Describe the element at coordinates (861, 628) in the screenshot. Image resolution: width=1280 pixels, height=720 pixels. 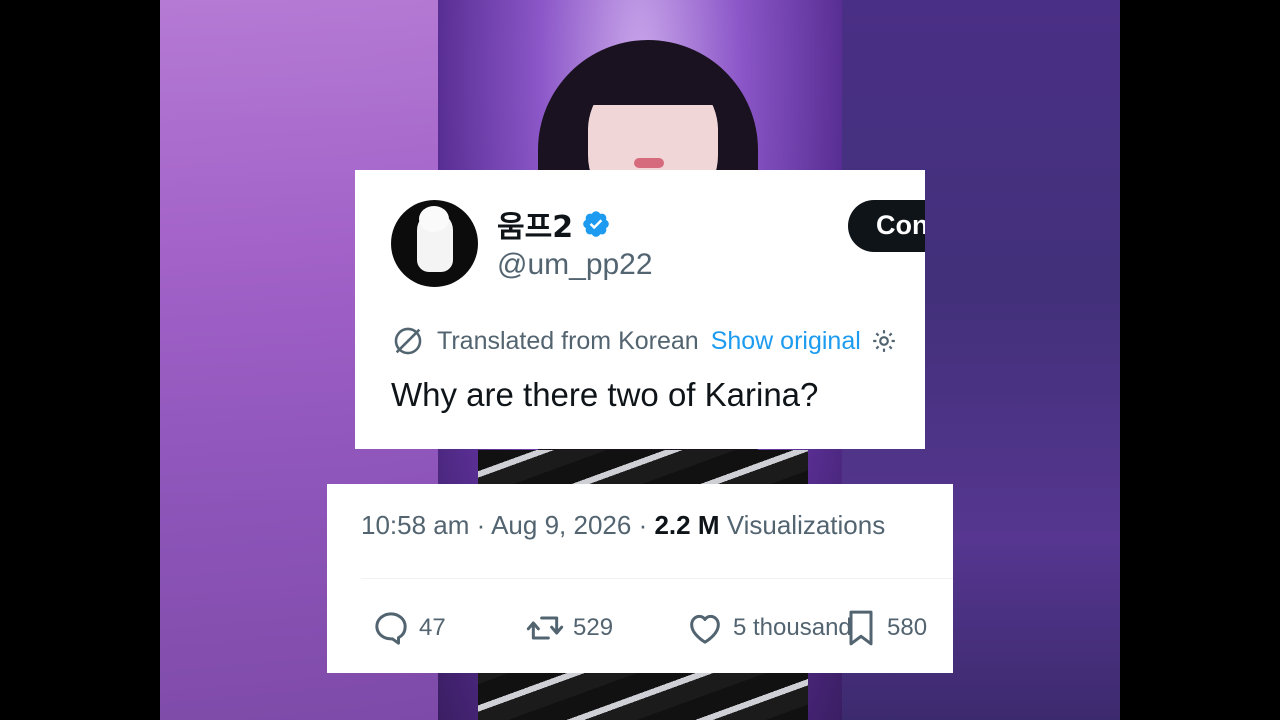
I see `bookmark-icon` at that location.